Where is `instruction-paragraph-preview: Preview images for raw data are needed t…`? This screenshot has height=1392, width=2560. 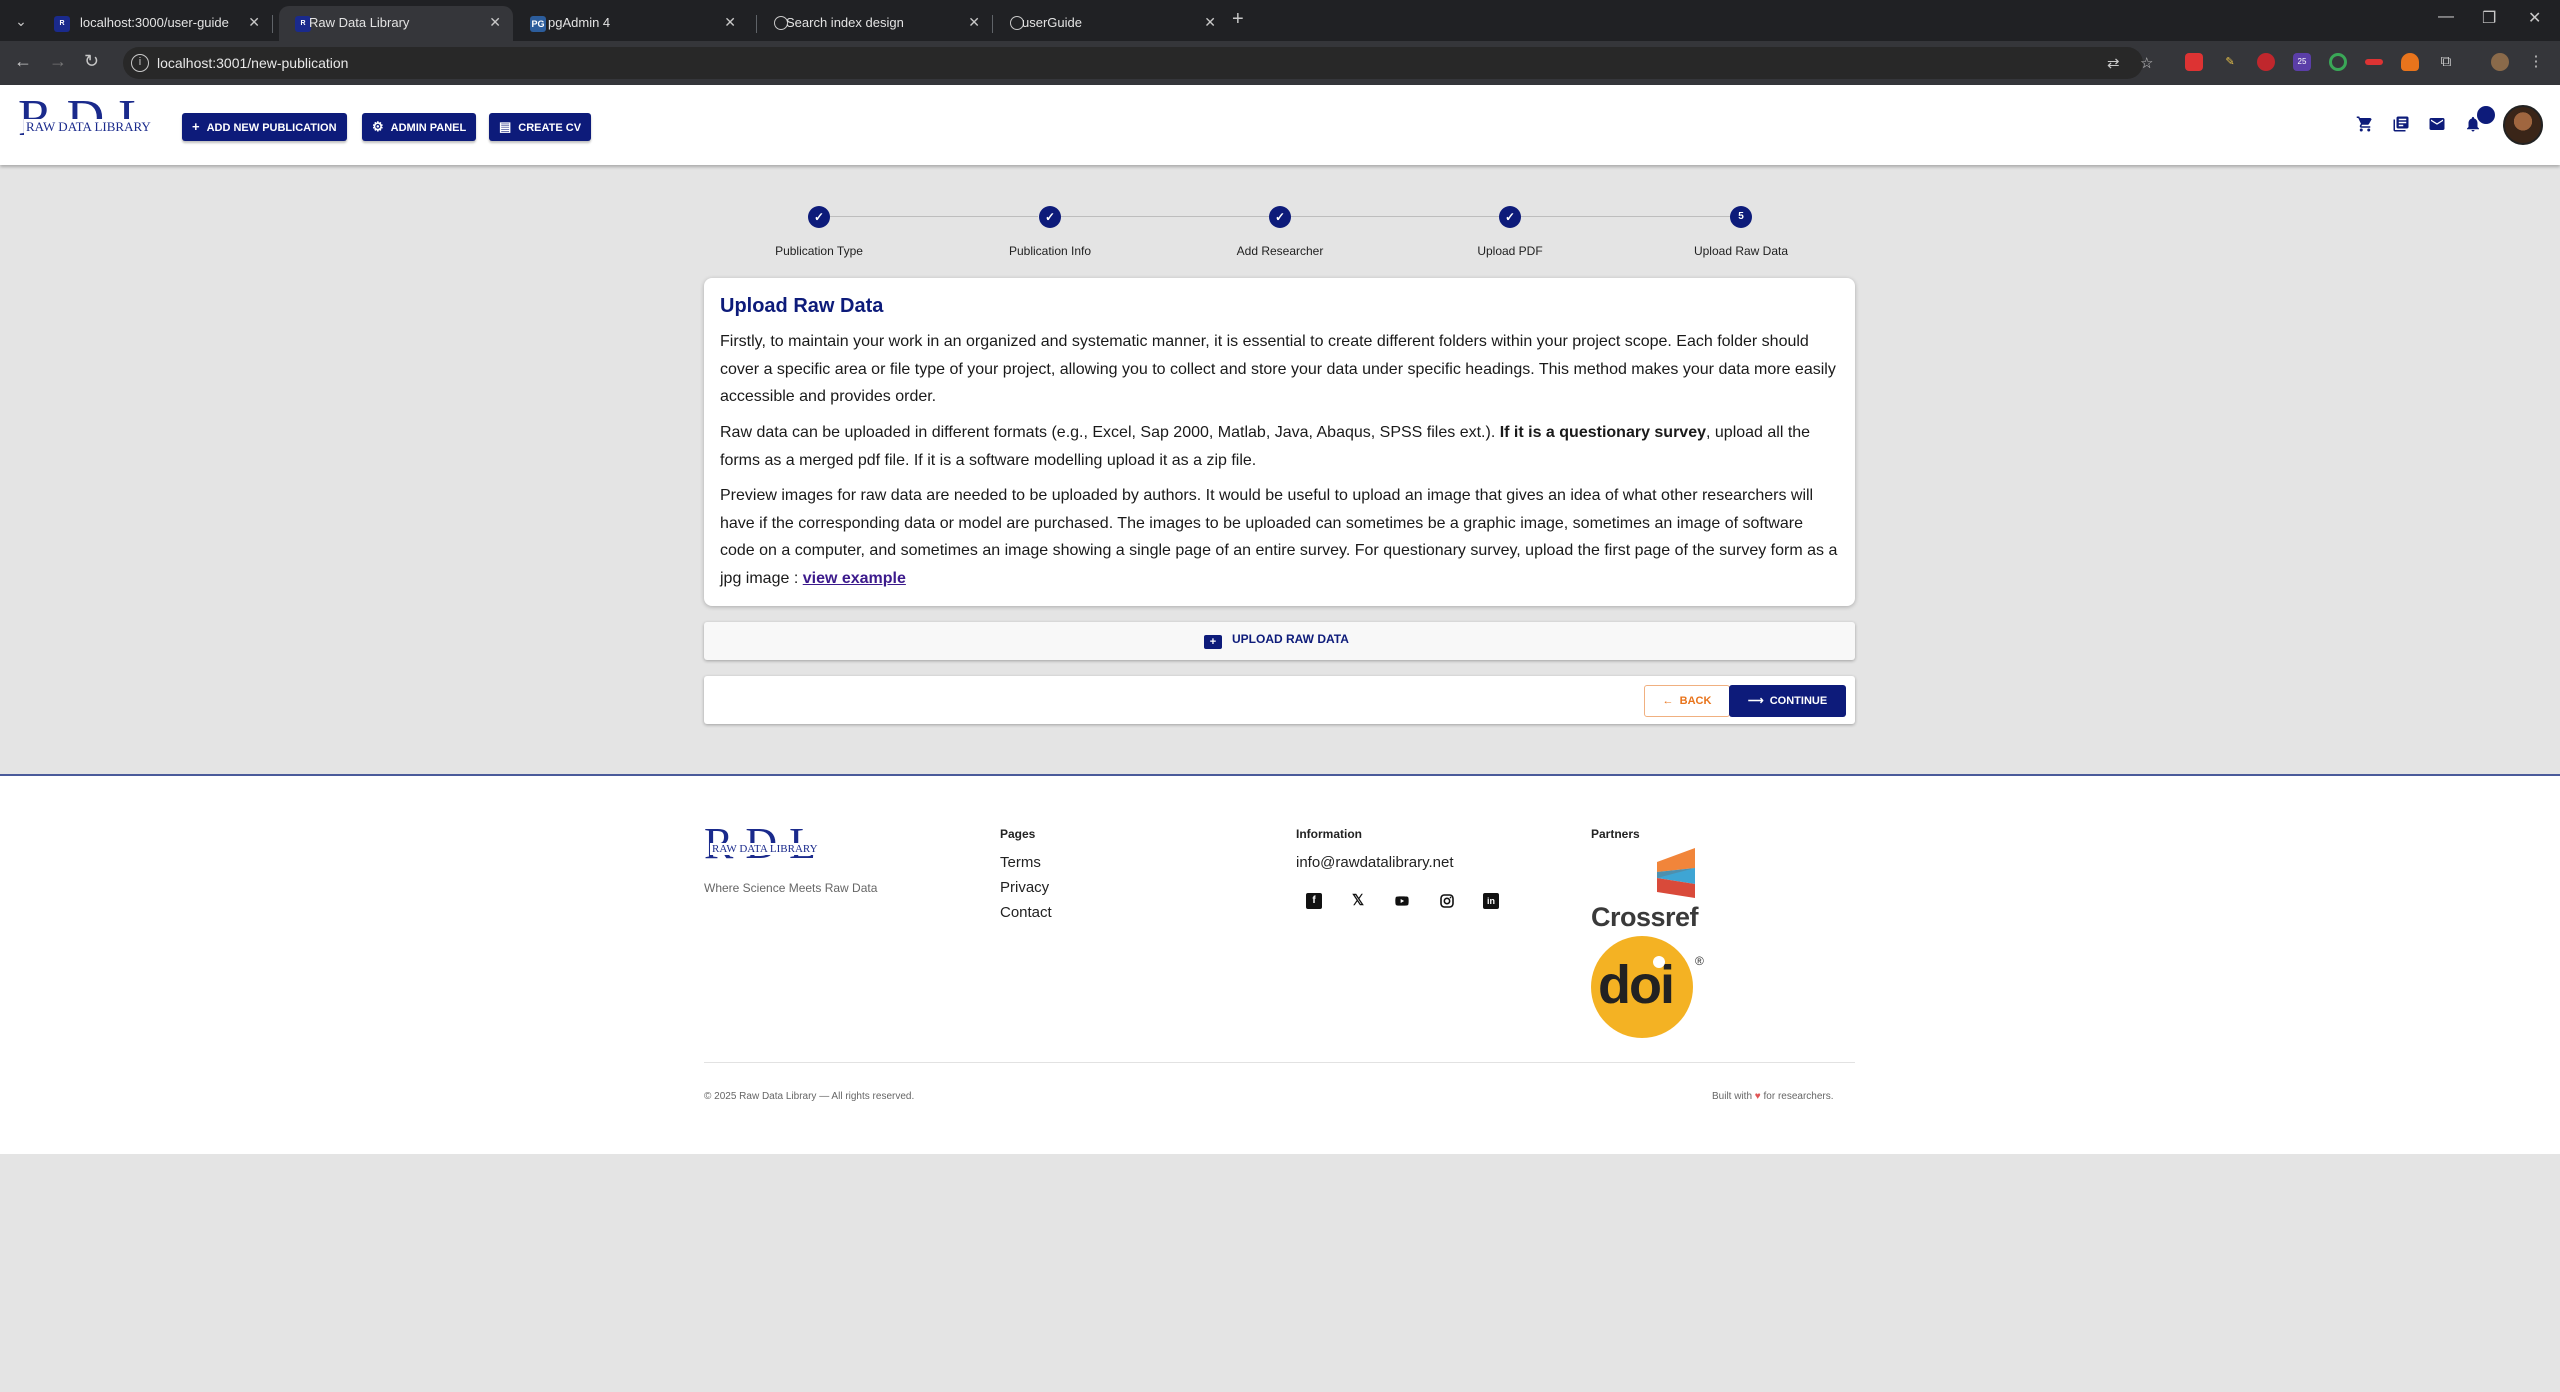
instruction-paragraph-preview: Preview images for raw data are needed t… is located at coordinates (1280, 537).